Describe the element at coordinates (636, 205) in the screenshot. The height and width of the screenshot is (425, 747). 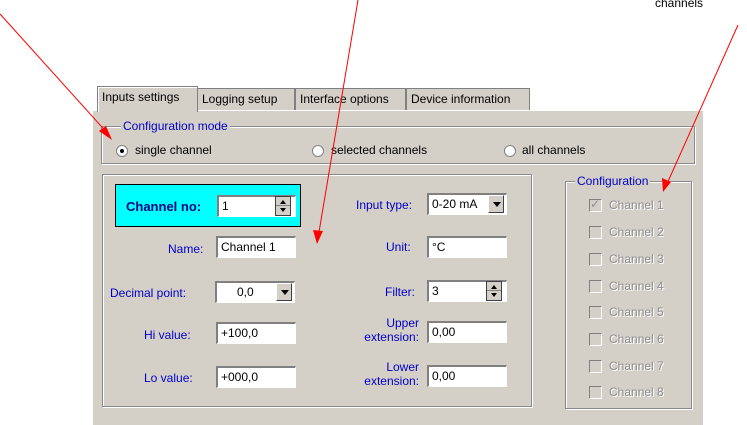
I see `channel-1-label: Channel 1` at that location.